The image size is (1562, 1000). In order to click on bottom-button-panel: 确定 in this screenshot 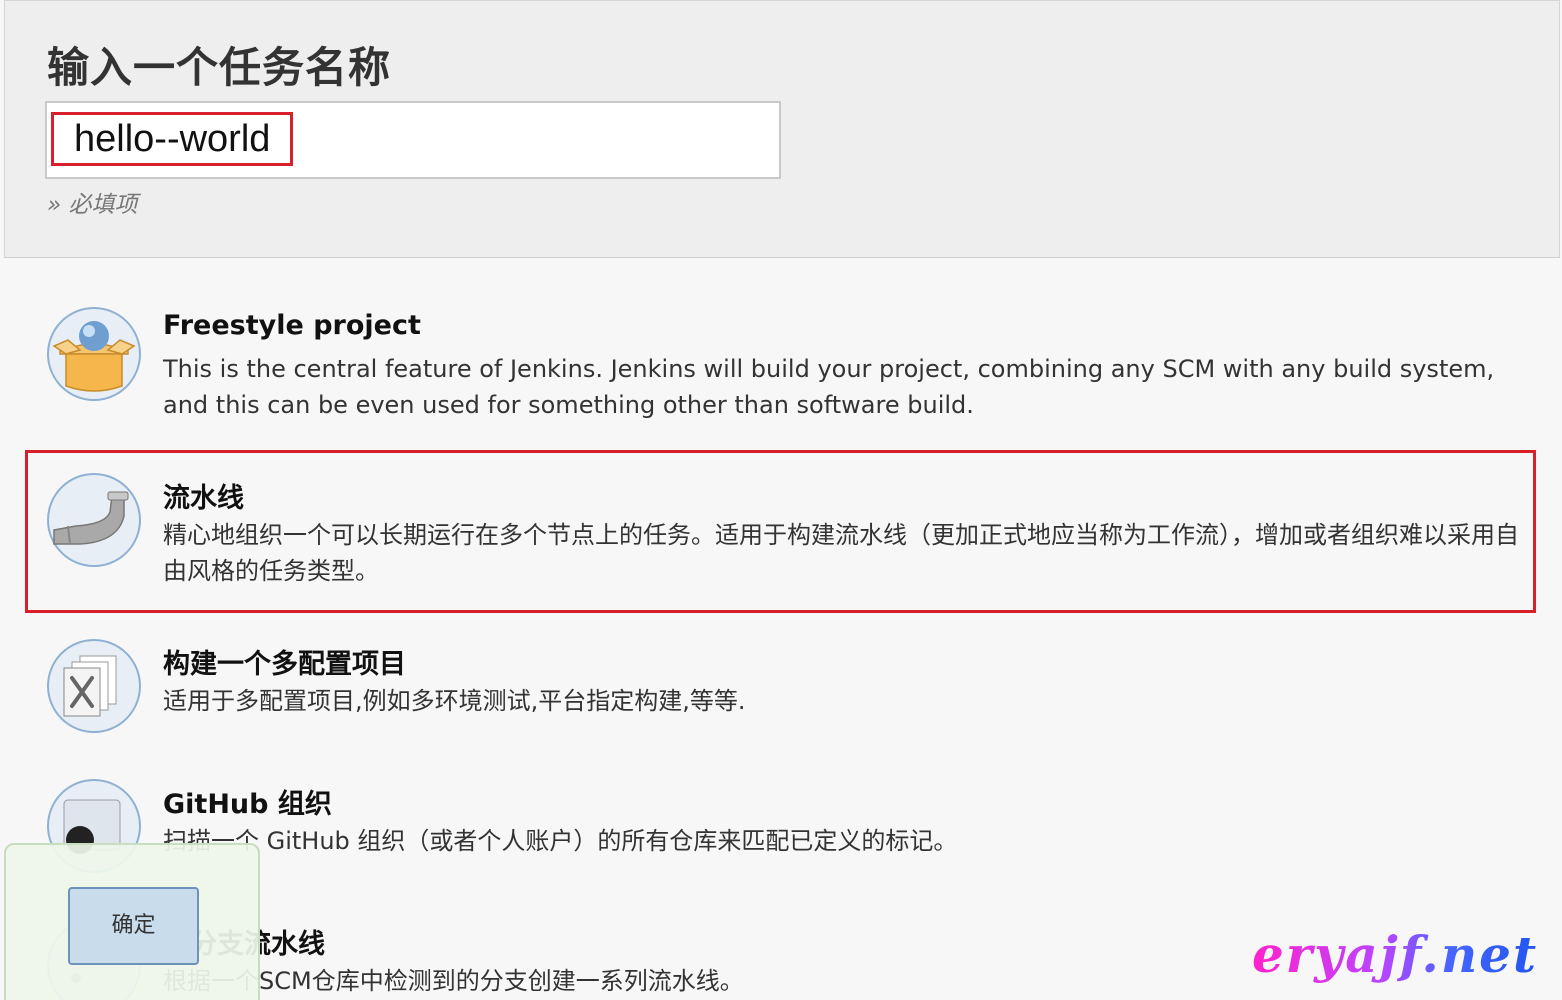, I will do `click(132, 921)`.